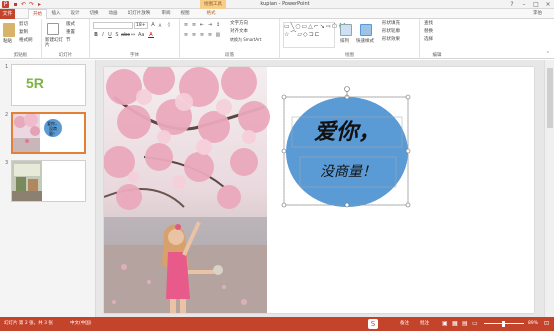 The width and height of the screenshot is (554, 331). I want to click on shapes-gallery: ▭╲○▭△⌐↘⇨⬠{}☆⌒▱◇⊐⊏, so click(315, 35).